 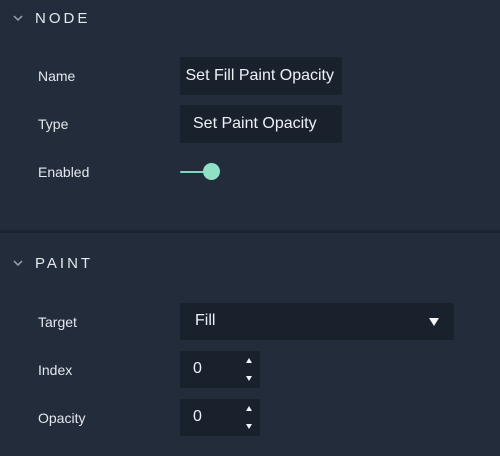 I want to click on caret-down-icon, so click(x=434, y=322).